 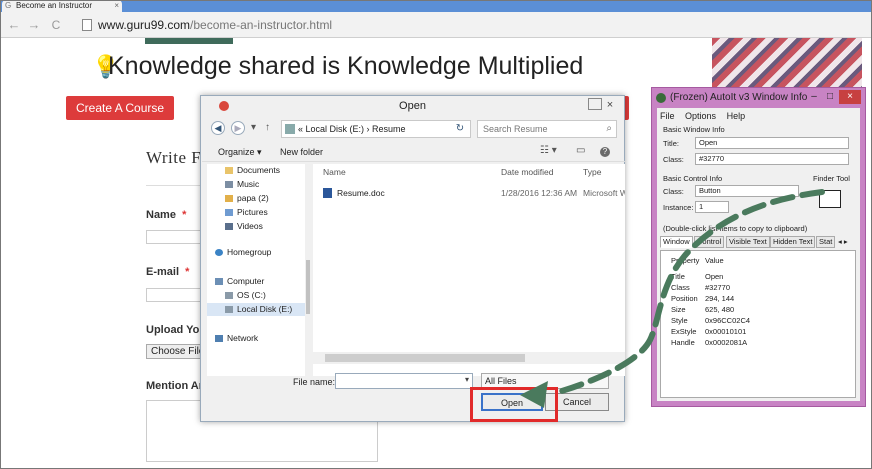 What do you see at coordinates (595, 104) in the screenshot?
I see `maximize-icon` at bounding box center [595, 104].